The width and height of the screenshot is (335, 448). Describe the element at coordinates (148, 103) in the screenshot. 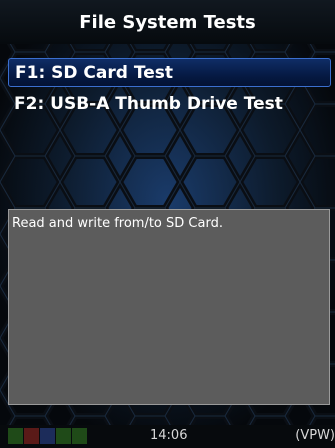

I see `menu-item-label: F2: USB-A Thumb Drive Test` at that location.